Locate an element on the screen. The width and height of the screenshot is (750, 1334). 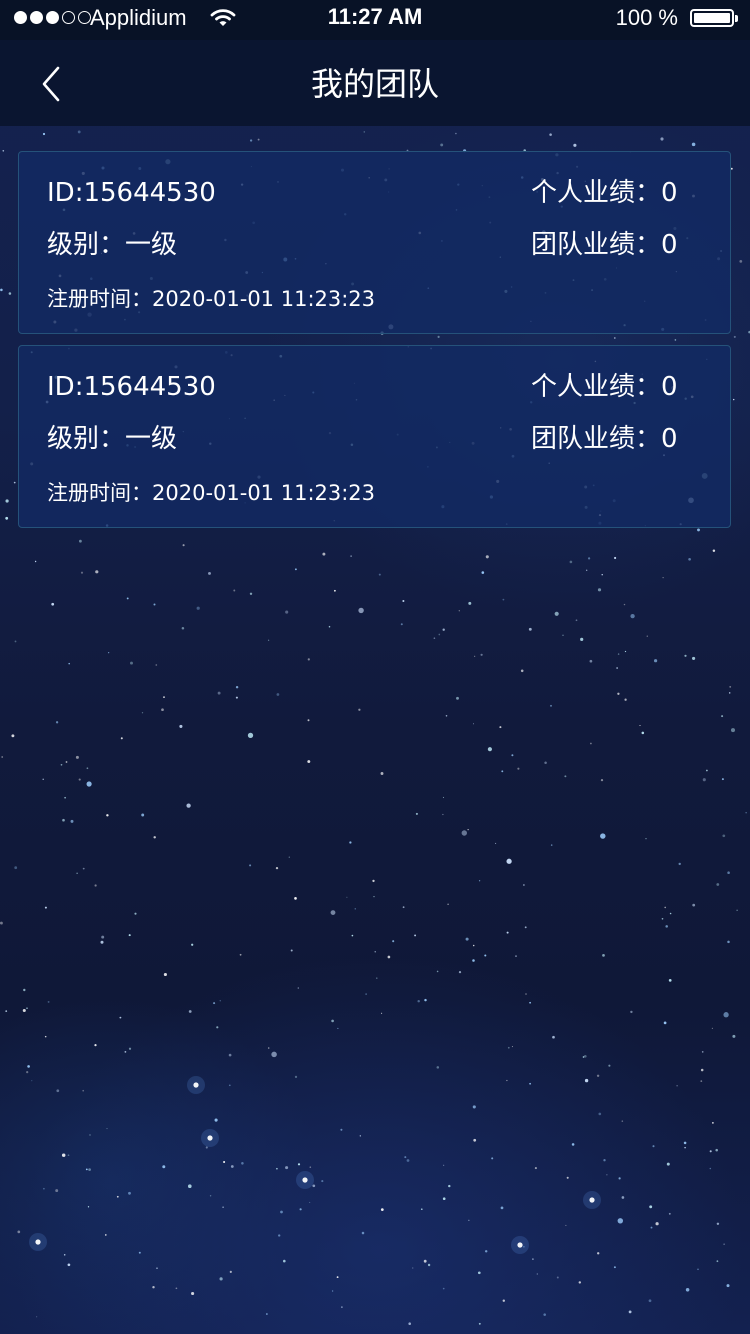
page-title: 我的团队 is located at coordinates (374, 84).